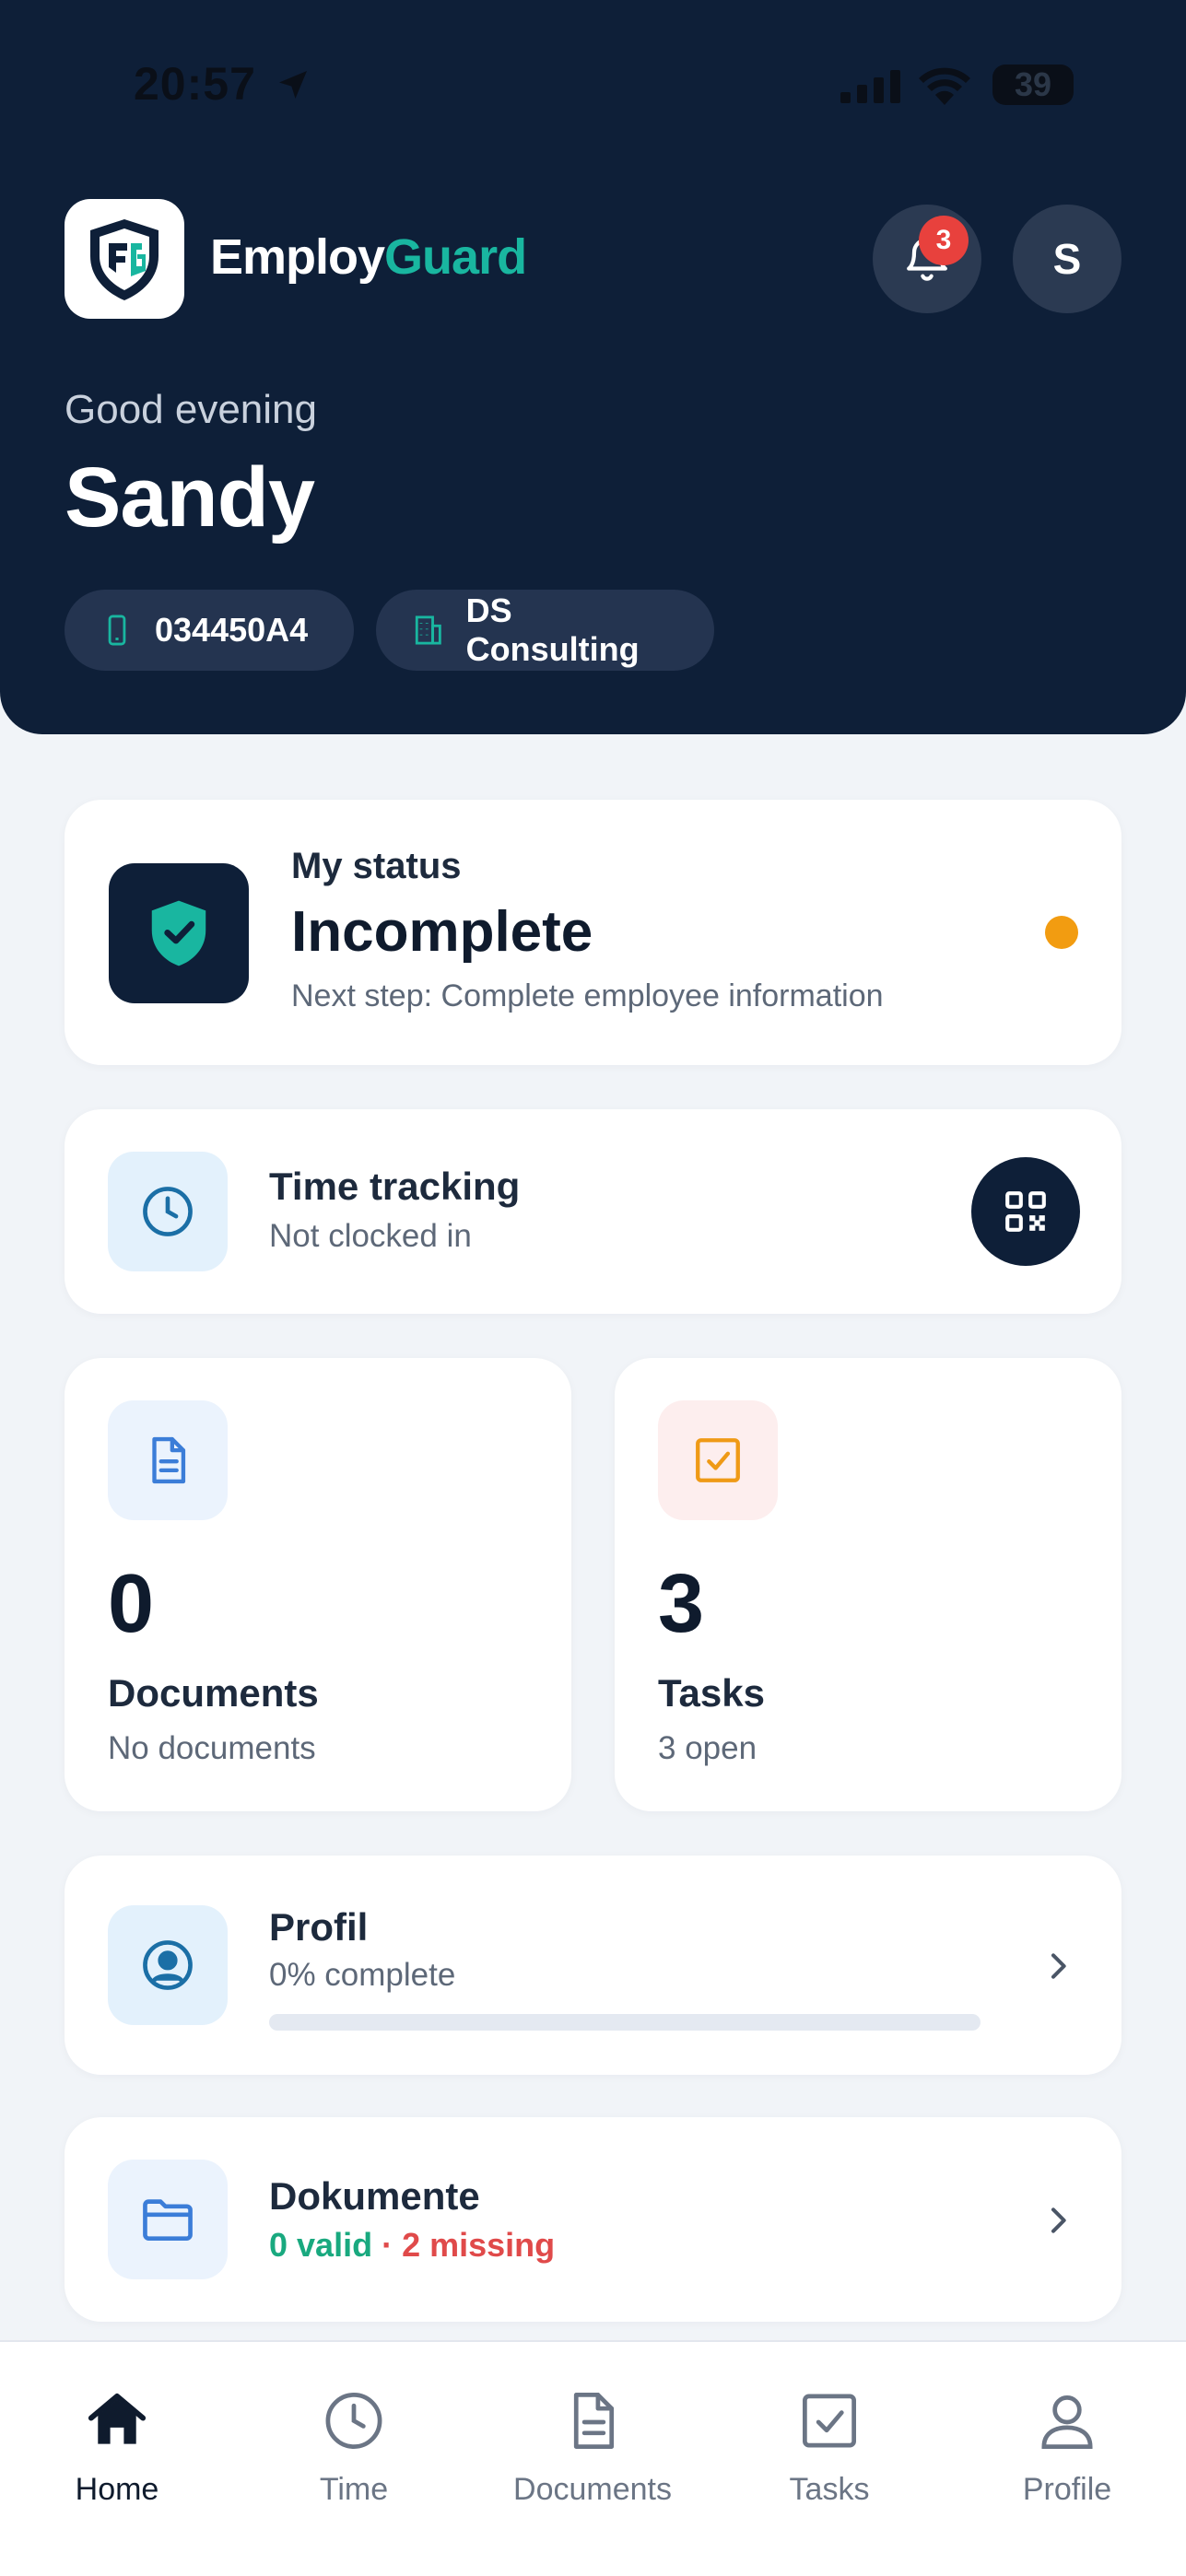 The image size is (1186, 2576). I want to click on status-next-step: Next step: Complete employee information, so click(587, 995).